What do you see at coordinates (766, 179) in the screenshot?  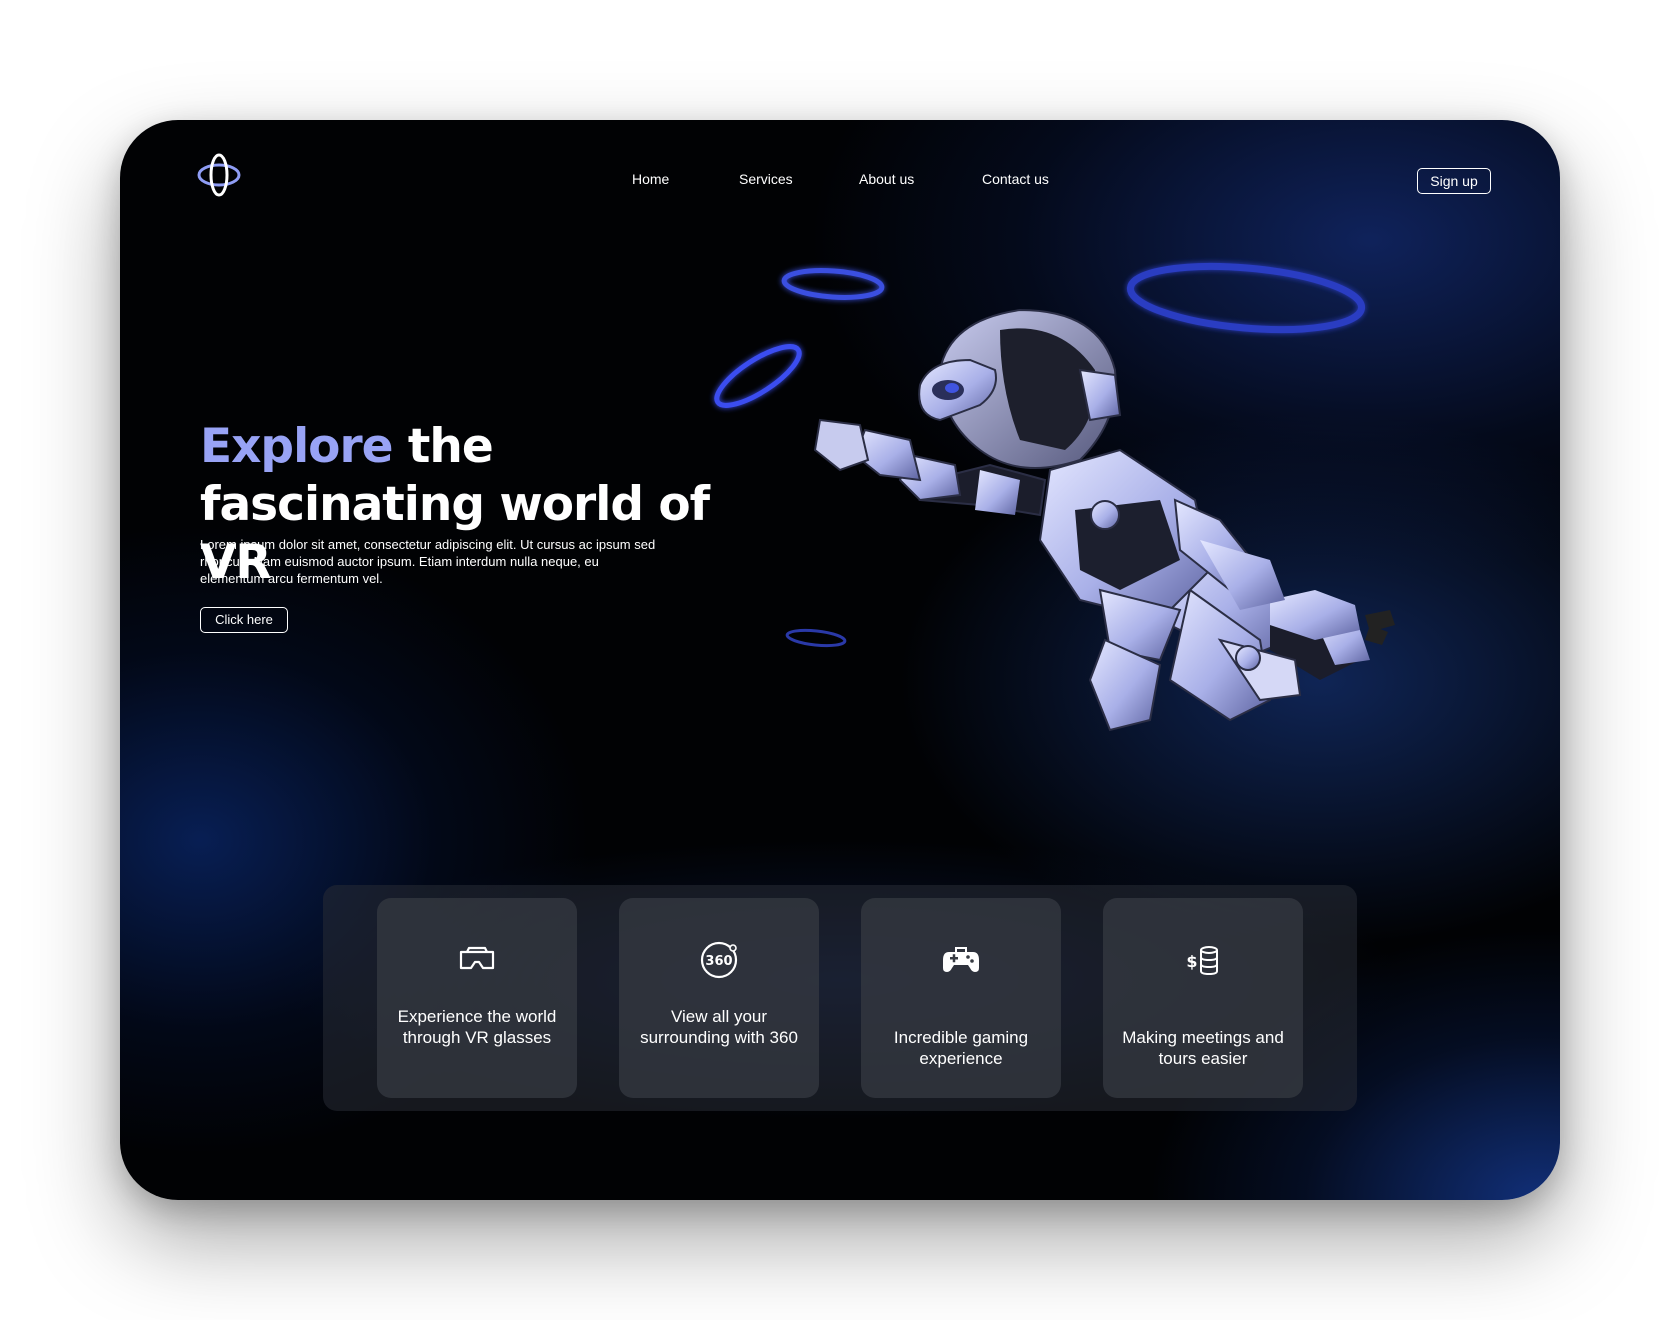 I see `nav-link-services: Services` at bounding box center [766, 179].